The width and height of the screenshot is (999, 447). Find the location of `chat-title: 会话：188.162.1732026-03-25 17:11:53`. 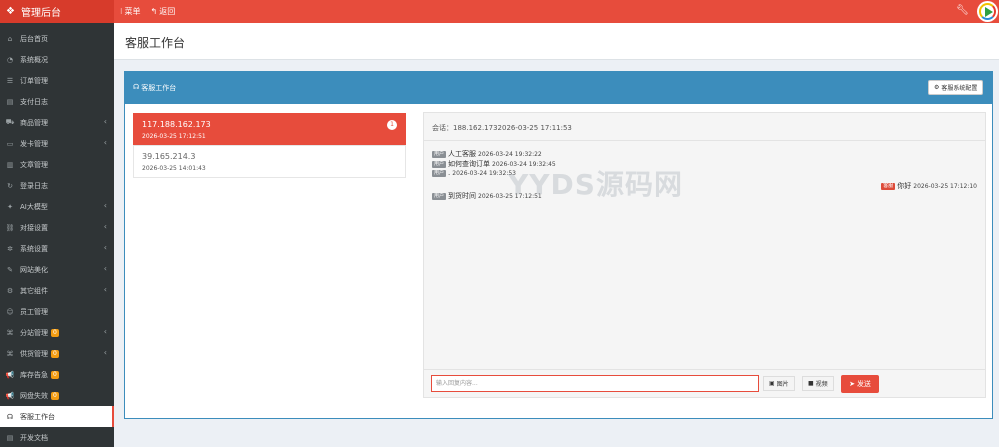

chat-title: 会话：188.162.1732026-03-25 17:11:53 is located at coordinates (502, 128).